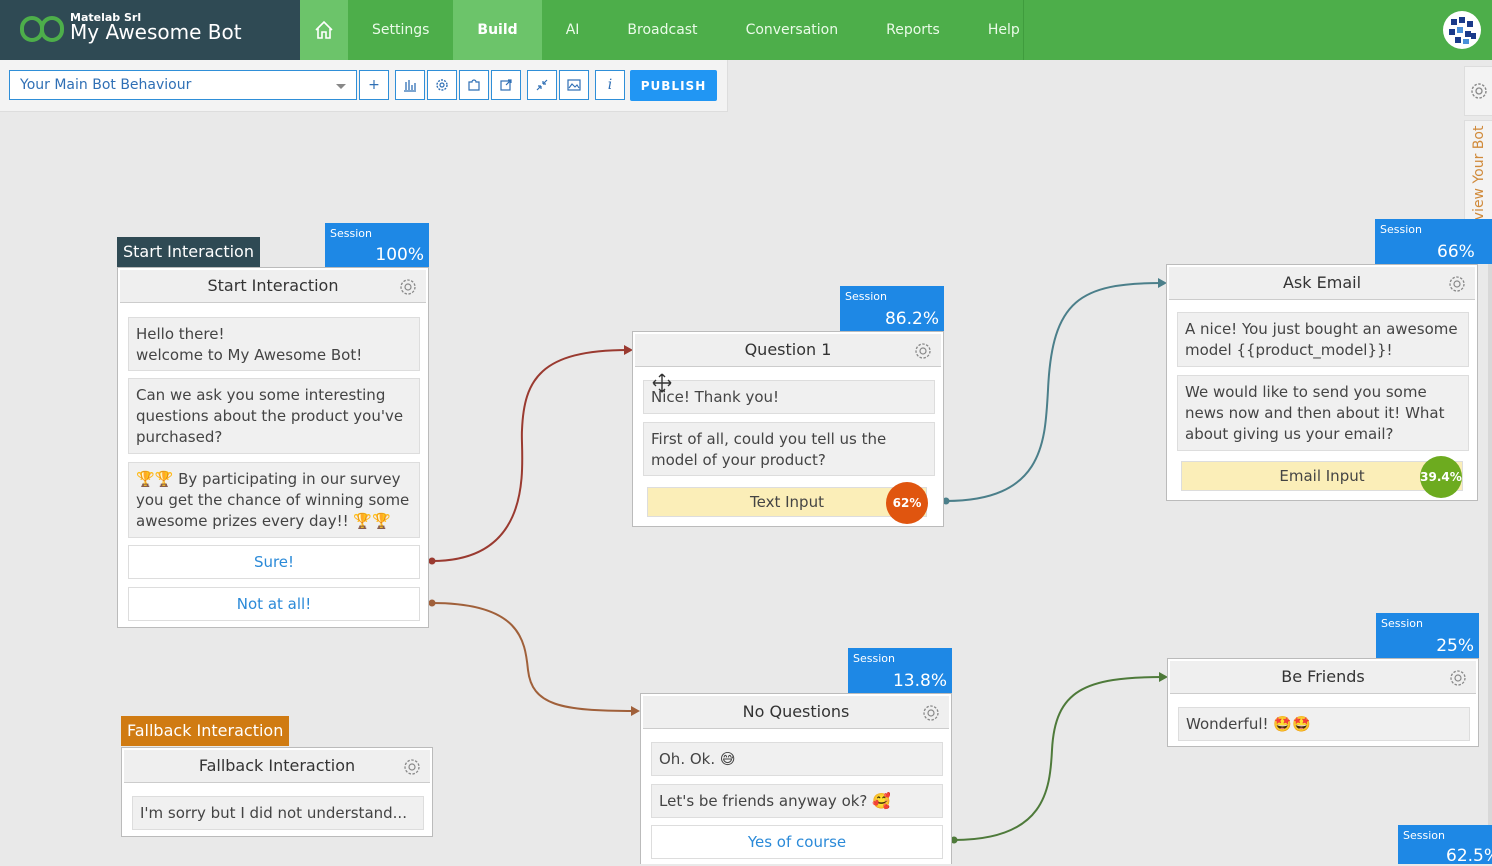 This screenshot has width=1492, height=866. I want to click on start-interaction-tag: Start Interaction, so click(188, 252).